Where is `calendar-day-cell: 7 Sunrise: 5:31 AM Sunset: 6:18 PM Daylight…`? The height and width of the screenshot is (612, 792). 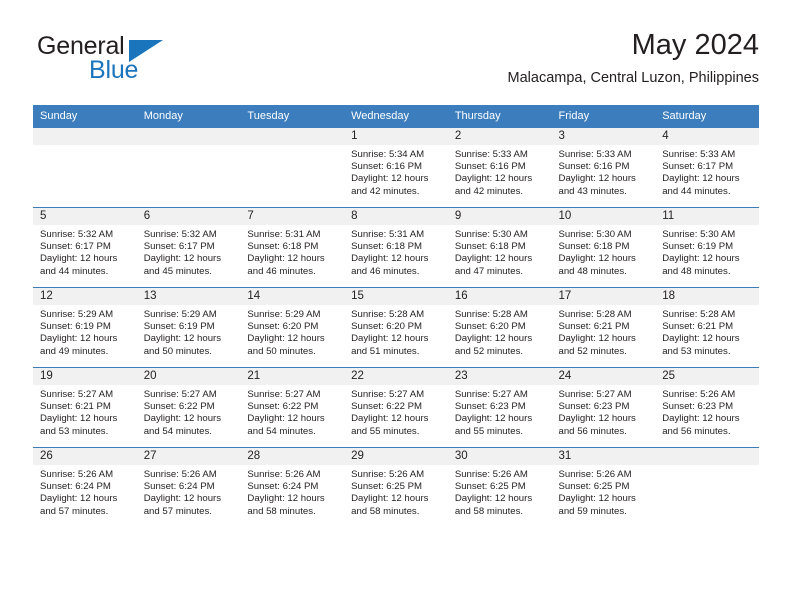
calendar-day-cell: 7 Sunrise: 5:31 AM Sunset: 6:18 PM Daylight… is located at coordinates (292, 247).